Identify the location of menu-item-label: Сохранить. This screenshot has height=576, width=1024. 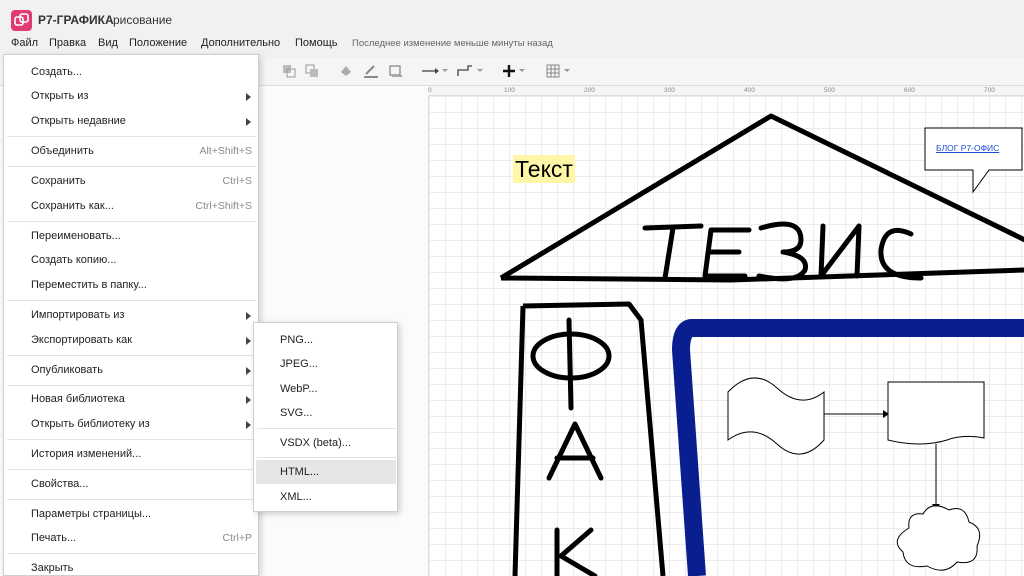
(58, 181).